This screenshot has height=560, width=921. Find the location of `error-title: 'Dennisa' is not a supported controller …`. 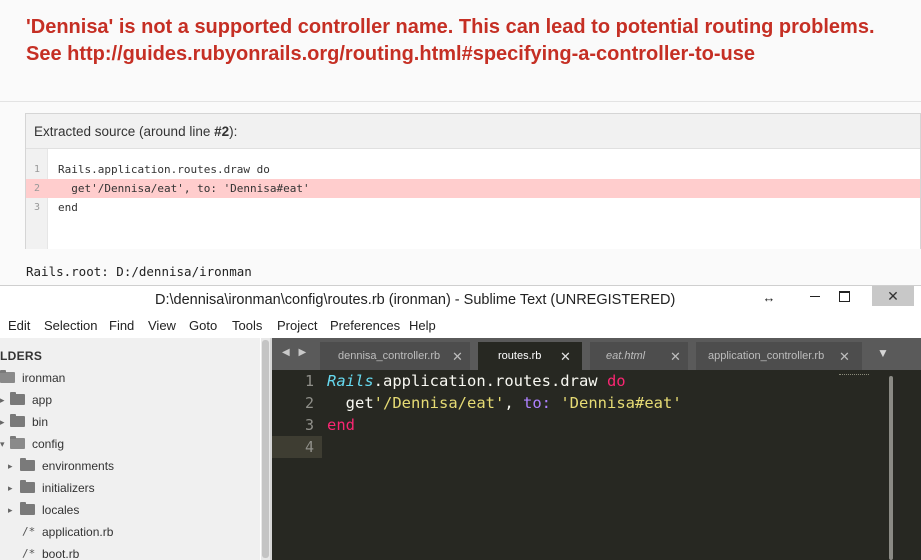

error-title: 'Dennisa' is not a supported controller … is located at coordinates (450, 40).